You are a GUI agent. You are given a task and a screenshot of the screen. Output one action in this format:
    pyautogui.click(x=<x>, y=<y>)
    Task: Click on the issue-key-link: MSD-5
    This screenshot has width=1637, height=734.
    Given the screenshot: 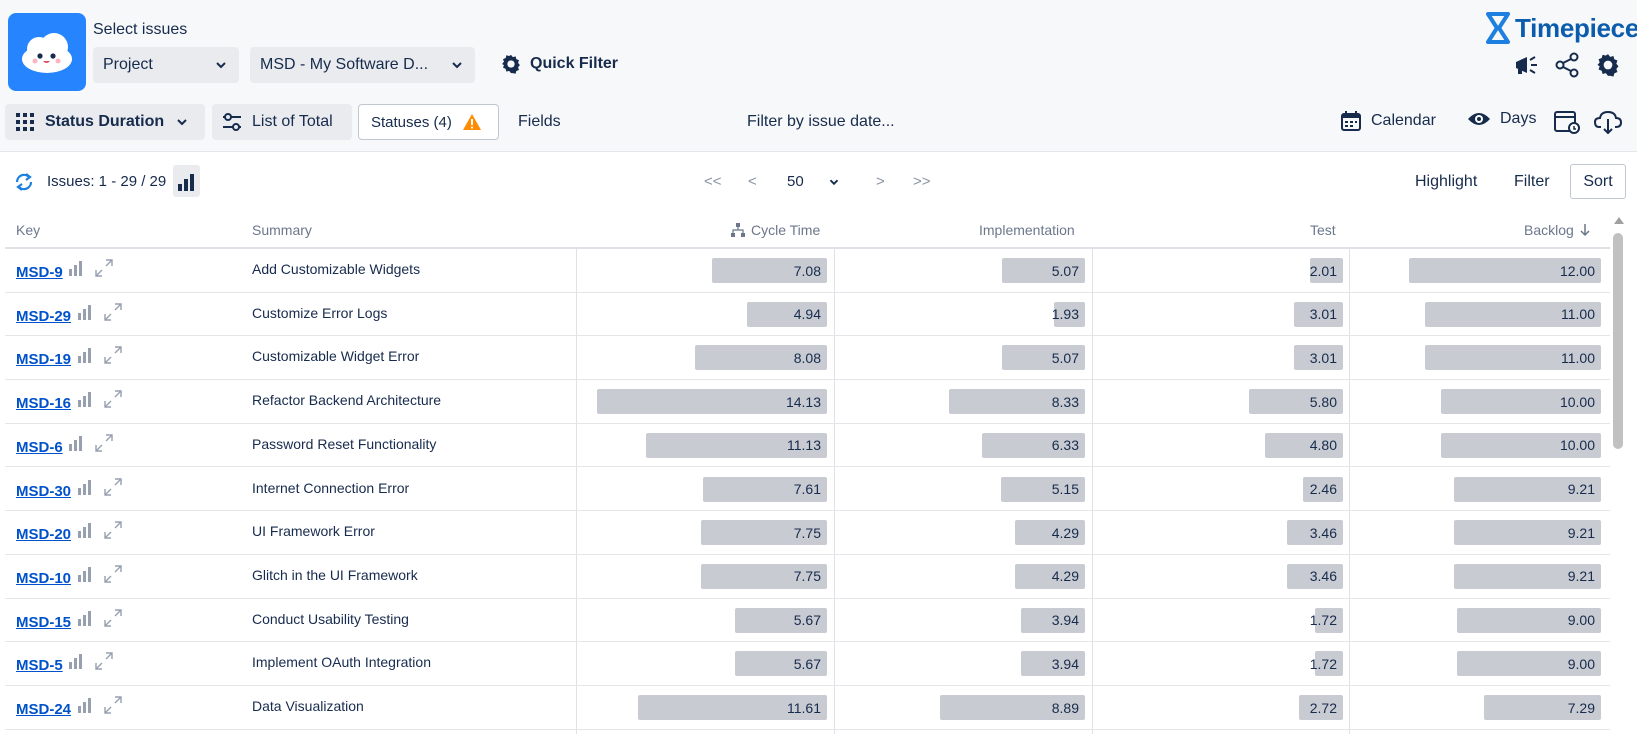 What is the action you would take?
    pyautogui.click(x=39, y=665)
    